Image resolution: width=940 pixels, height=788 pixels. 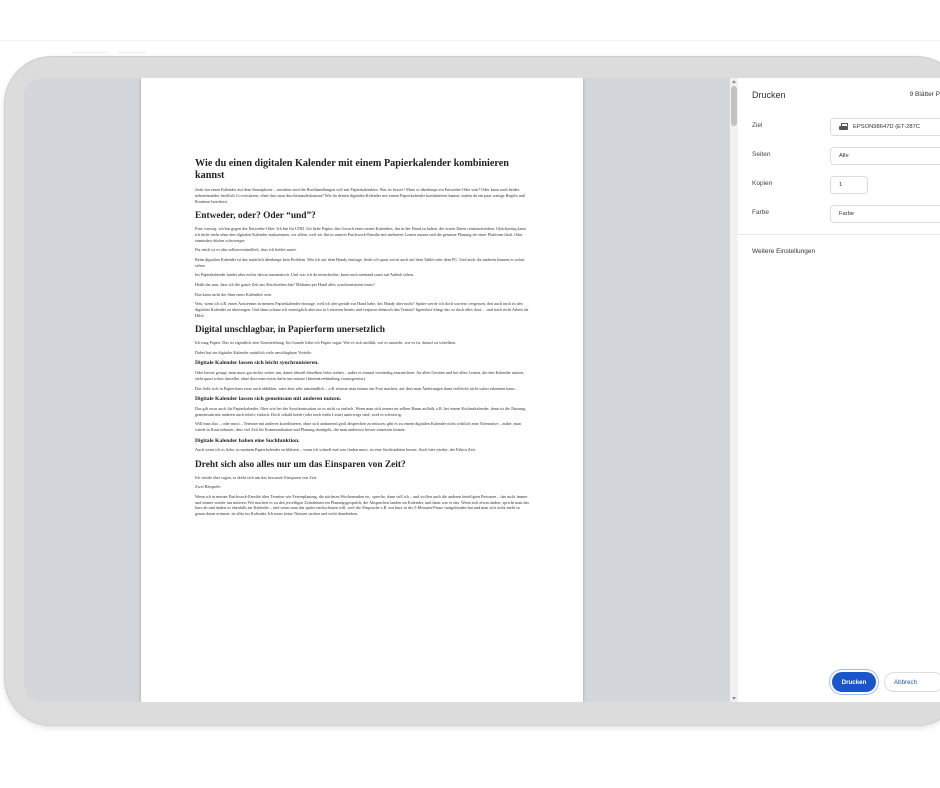 What do you see at coordinates (255, 216) in the screenshot?
I see `section-heading: Entweder, oder? Oder “und”?` at bounding box center [255, 216].